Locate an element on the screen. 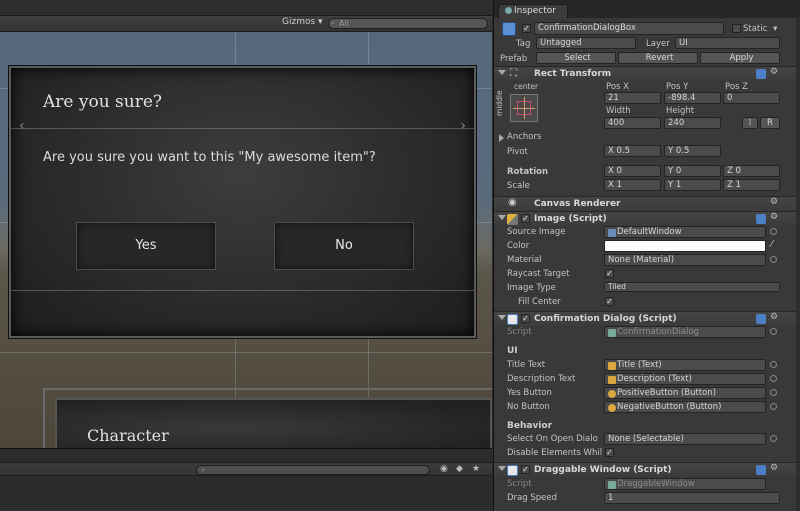  anchor-horizontal-label: center is located at coordinates (526, 86).